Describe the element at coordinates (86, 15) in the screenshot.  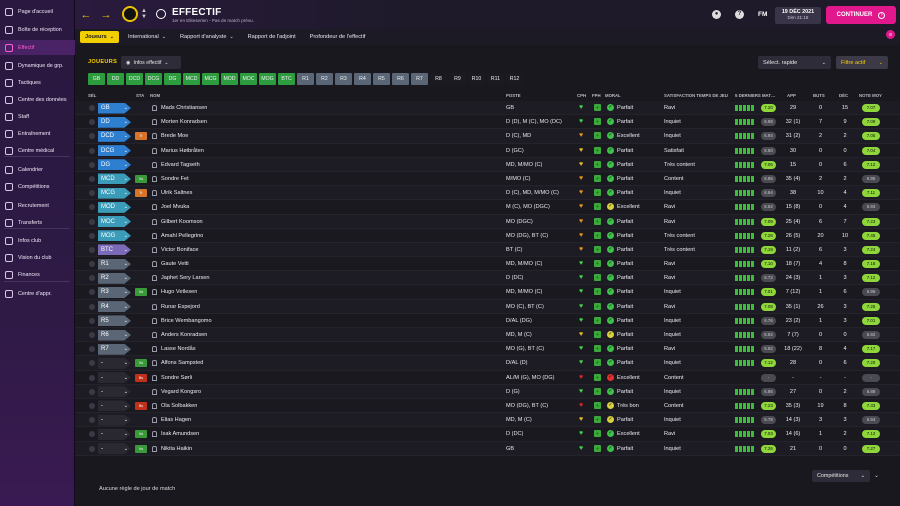
I see `back-arrow-icon: ←` at that location.